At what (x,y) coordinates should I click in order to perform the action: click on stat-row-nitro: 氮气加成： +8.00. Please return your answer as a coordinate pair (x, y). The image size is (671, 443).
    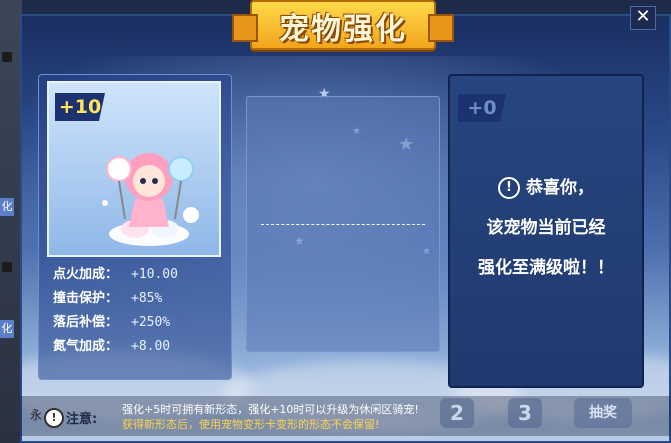
    Looking at the image, I should click on (115, 347).